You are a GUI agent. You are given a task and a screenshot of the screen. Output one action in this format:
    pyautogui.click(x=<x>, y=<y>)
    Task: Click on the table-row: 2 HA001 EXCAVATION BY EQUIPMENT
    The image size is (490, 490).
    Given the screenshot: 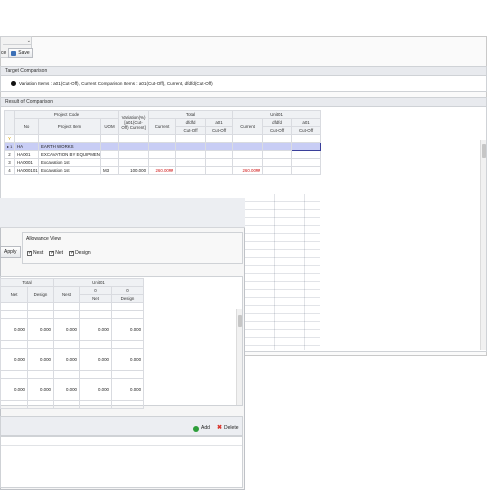 What is the action you would take?
    pyautogui.click(x=163, y=154)
    